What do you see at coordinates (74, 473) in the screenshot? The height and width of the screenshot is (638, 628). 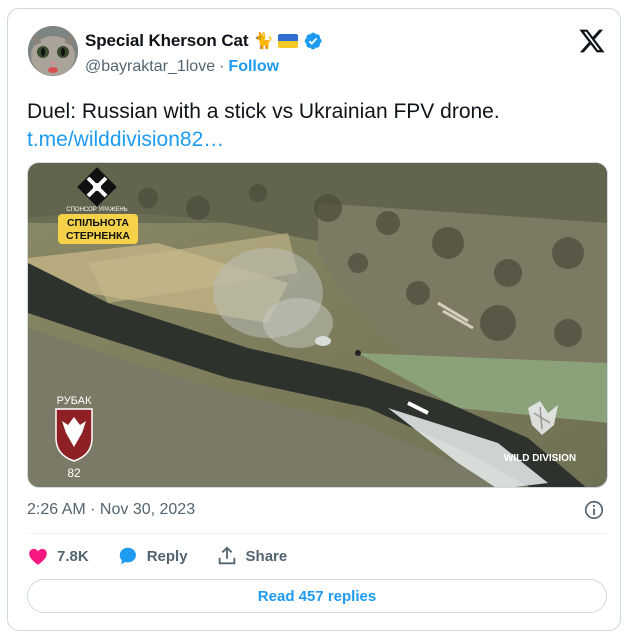 I see `unit-number-label: 82` at bounding box center [74, 473].